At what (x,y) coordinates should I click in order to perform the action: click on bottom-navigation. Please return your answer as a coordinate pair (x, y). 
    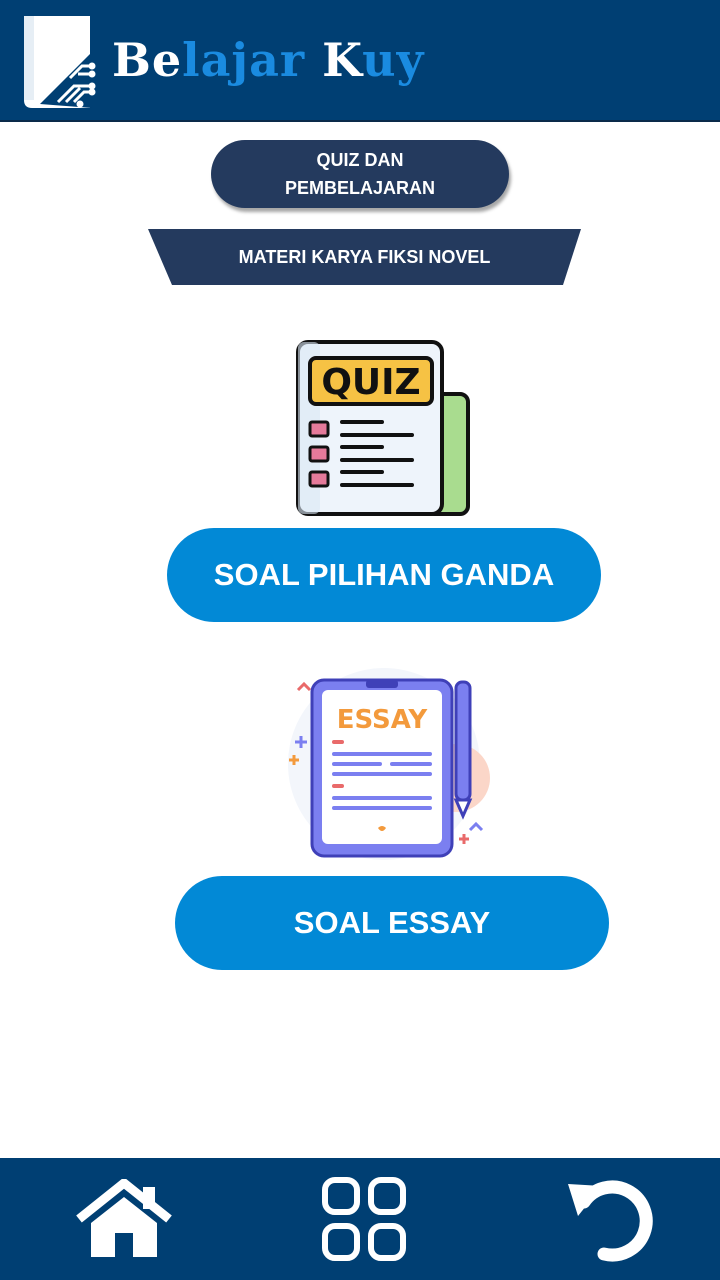
    Looking at the image, I should click on (360, 1219).